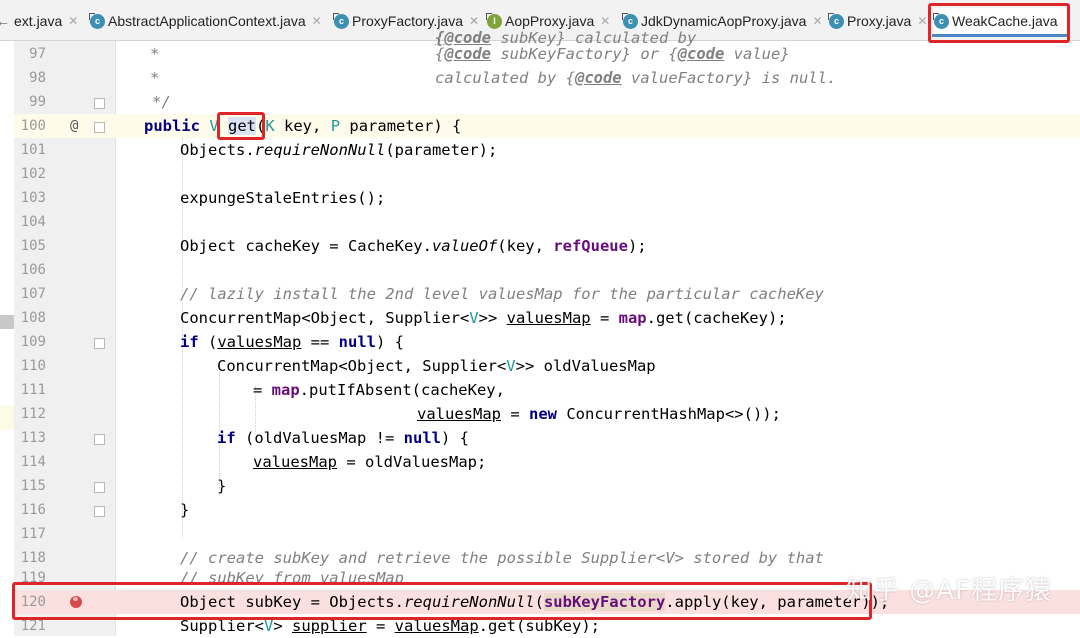  I want to click on line-number: 116, so click(33, 510).